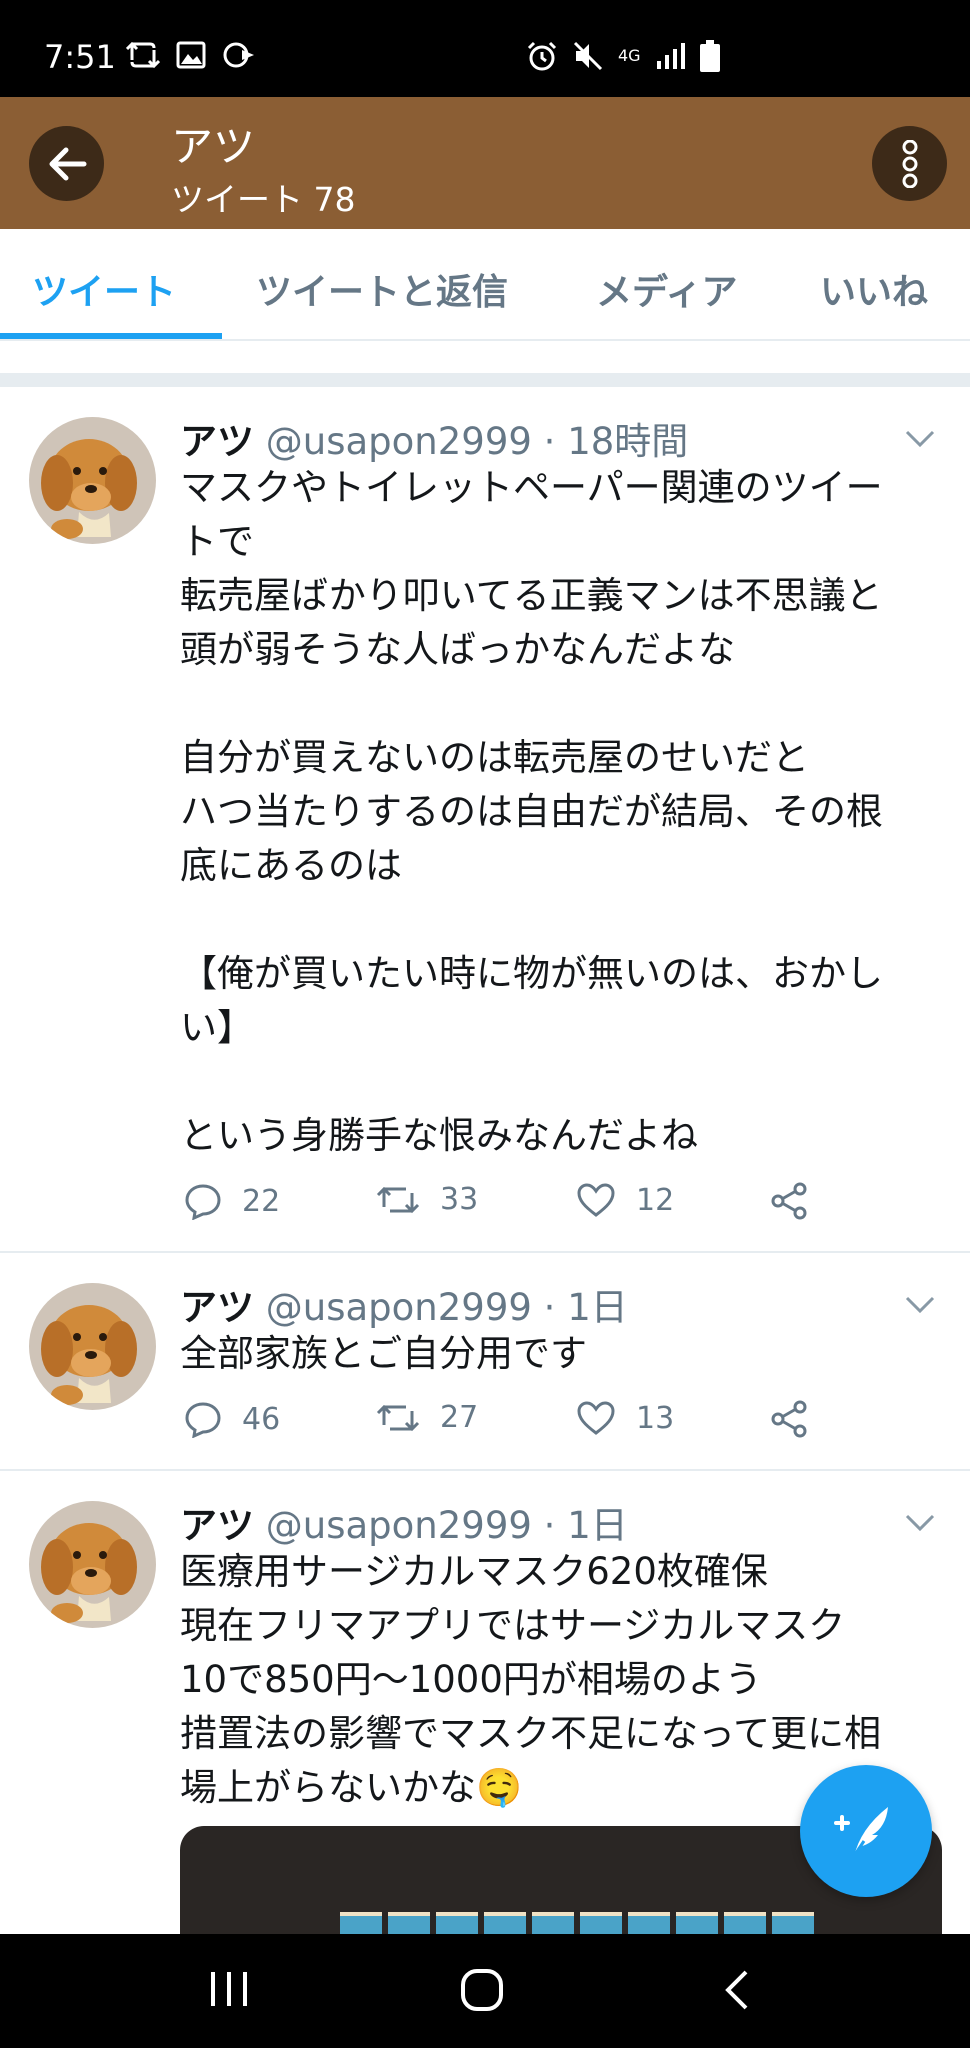 The width and height of the screenshot is (970, 2048). Describe the element at coordinates (485, 48) in the screenshot. I see `status-bar: 7:51 4G` at that location.